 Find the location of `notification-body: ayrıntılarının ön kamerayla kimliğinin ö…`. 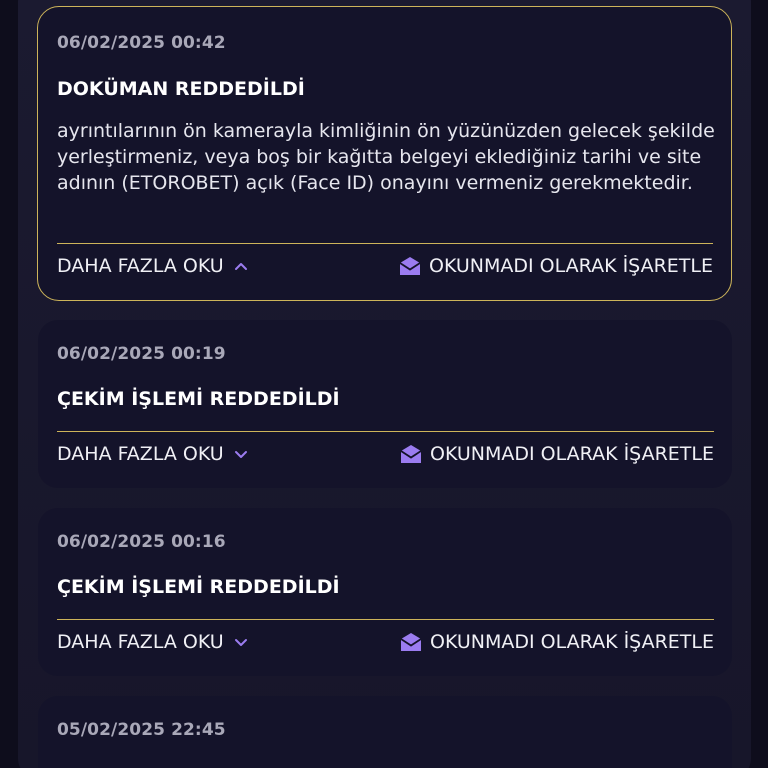

notification-body: ayrıntılarının ön kamerayla kimliğinin ö… is located at coordinates (386, 157).